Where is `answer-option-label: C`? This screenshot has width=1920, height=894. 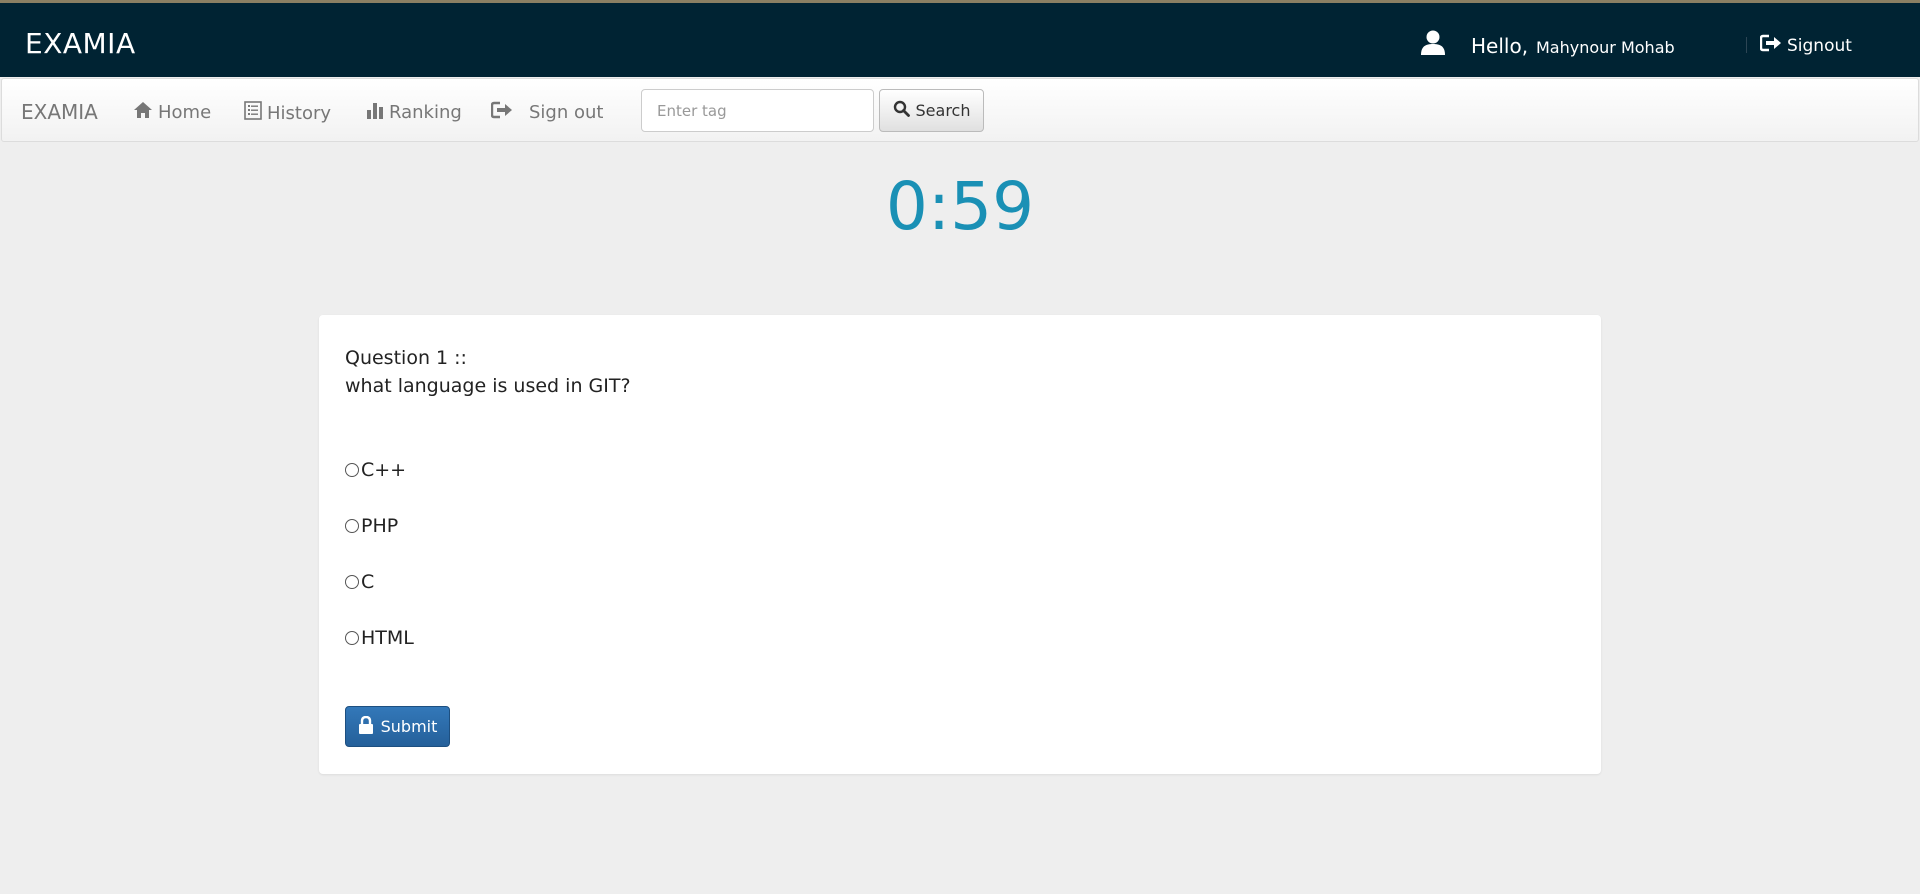 answer-option-label: C is located at coordinates (368, 582).